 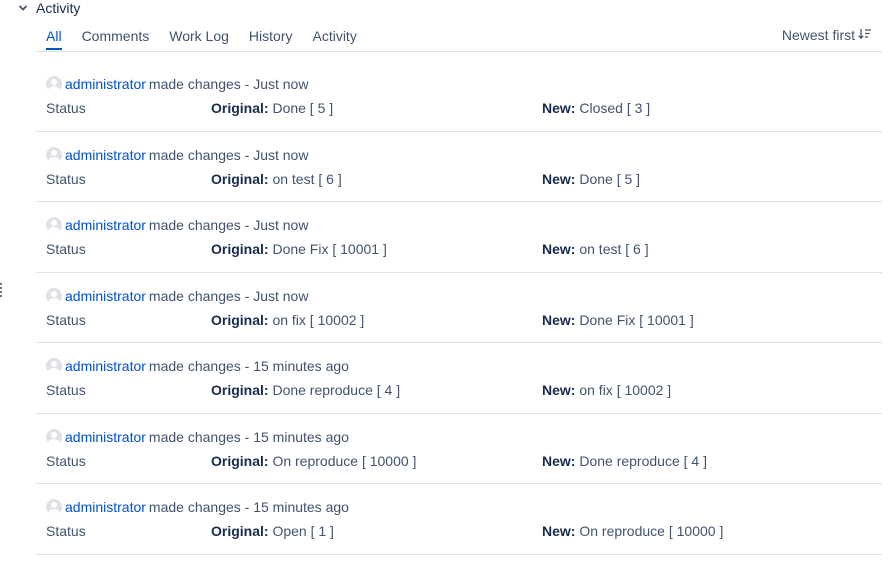 What do you see at coordinates (271, 37) in the screenshot?
I see `tab-history: History` at bounding box center [271, 37].